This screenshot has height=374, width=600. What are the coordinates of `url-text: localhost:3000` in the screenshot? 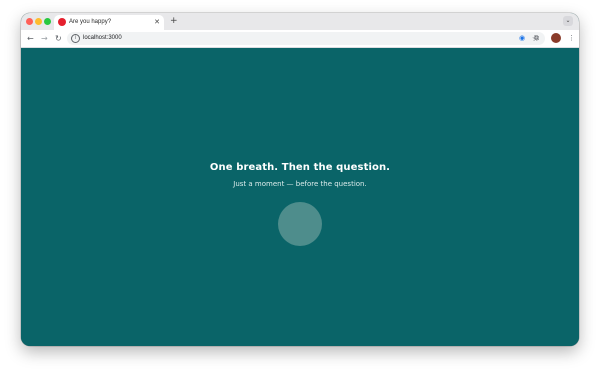 It's located at (102, 38).